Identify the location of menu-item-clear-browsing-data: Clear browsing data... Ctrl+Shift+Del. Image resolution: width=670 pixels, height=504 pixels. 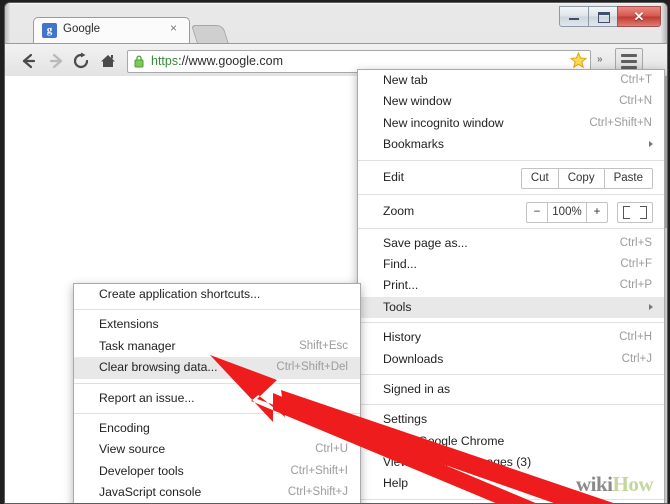
(217, 368).